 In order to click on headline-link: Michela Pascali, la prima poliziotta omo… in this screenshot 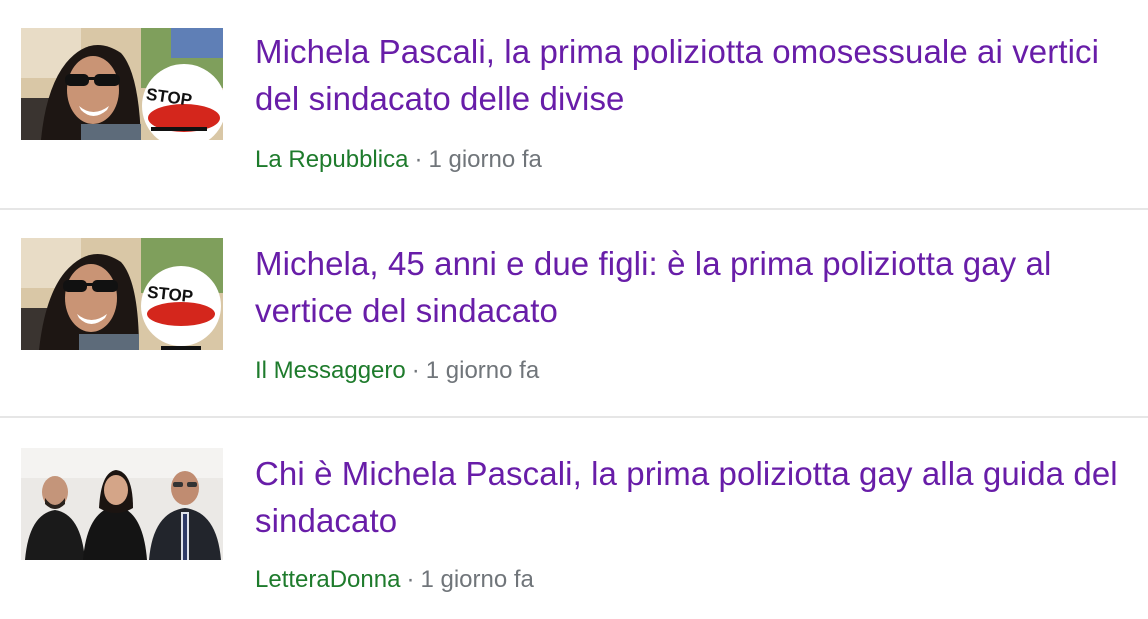, I will do `click(695, 75)`.